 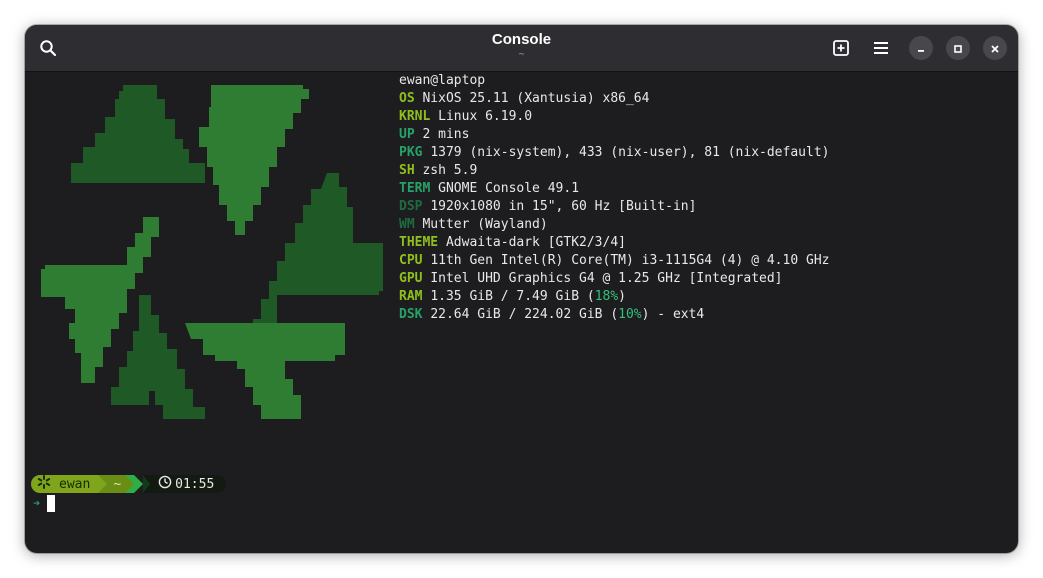 I want to click on prompt-time-segment: 01:55, so click(x=188, y=484).